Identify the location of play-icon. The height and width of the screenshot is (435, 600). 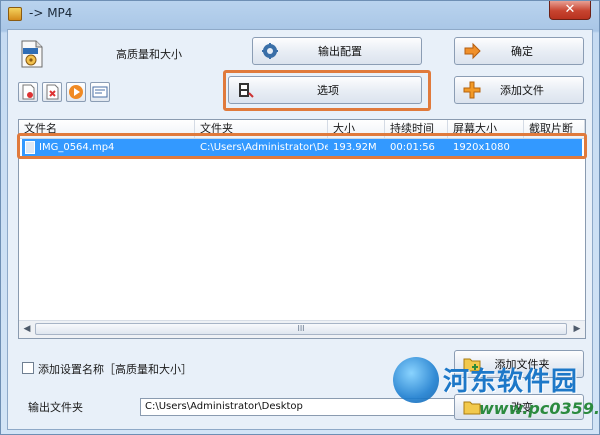
(76, 92).